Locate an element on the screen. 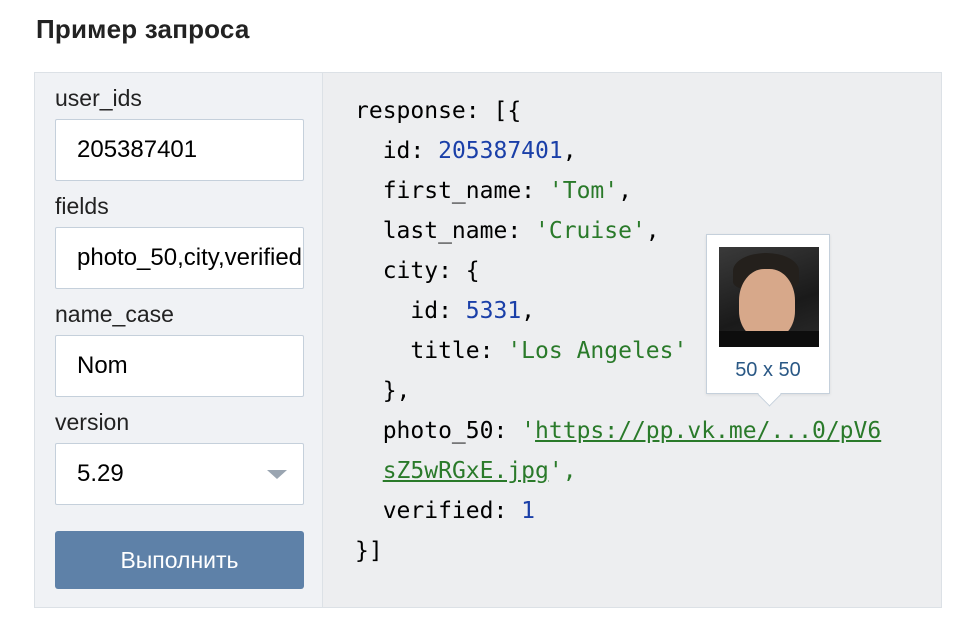 The width and height of the screenshot is (978, 642). code-line-open: response: [{ is located at coordinates (438, 111).